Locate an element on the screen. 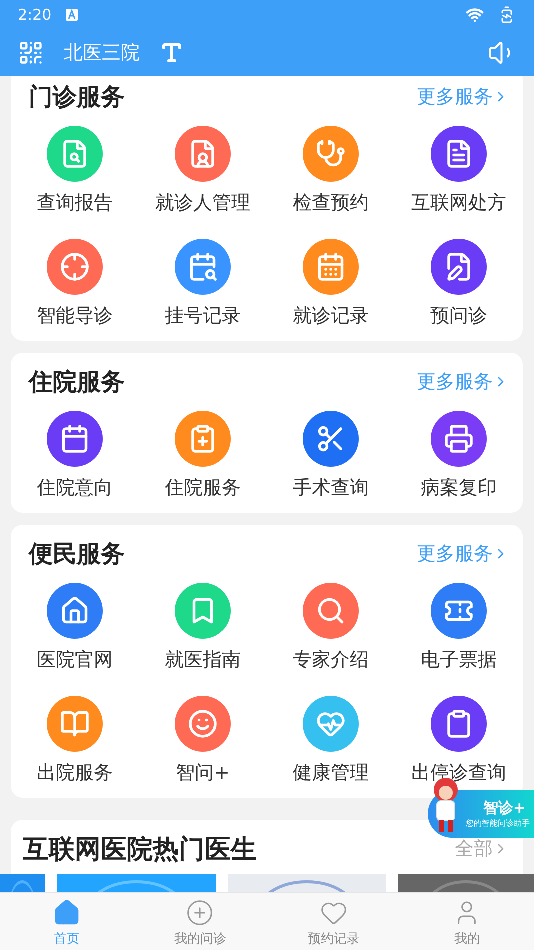 Image resolution: width=534 pixels, height=950 pixels. service-label: 预问诊 is located at coordinates (459, 316).